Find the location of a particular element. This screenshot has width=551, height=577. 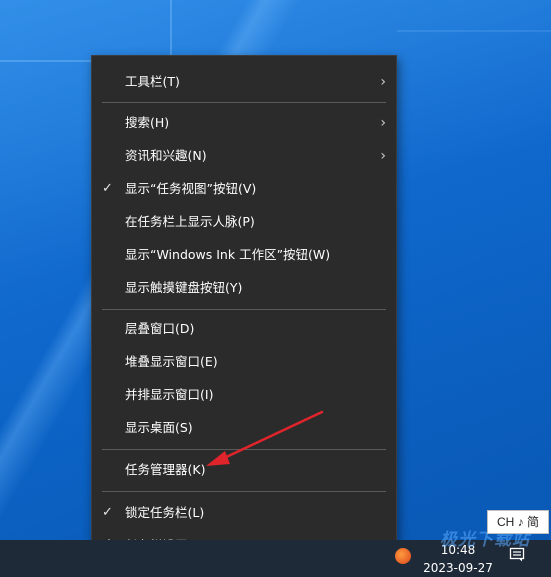

clock-date: 2023-09-27 is located at coordinates (458, 568).